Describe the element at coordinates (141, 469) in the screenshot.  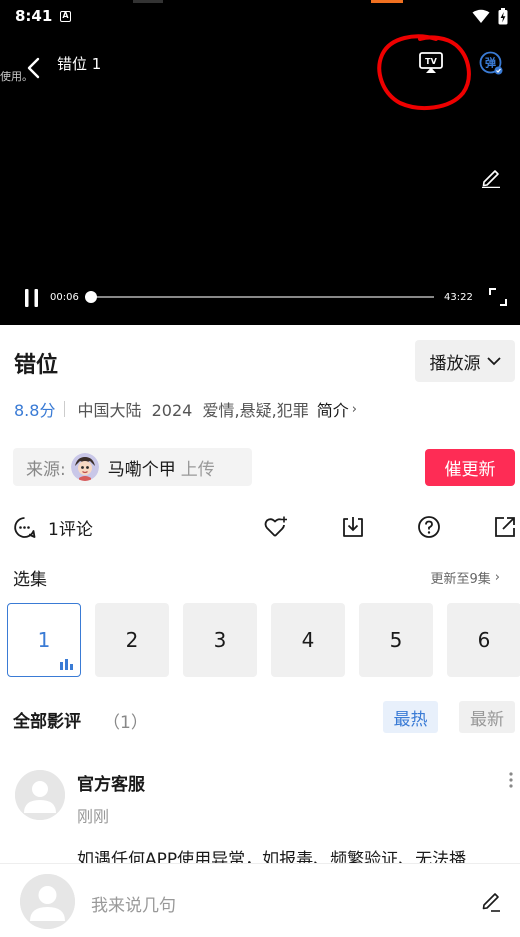
I see `uploader-name: 马嘞个甲` at that location.